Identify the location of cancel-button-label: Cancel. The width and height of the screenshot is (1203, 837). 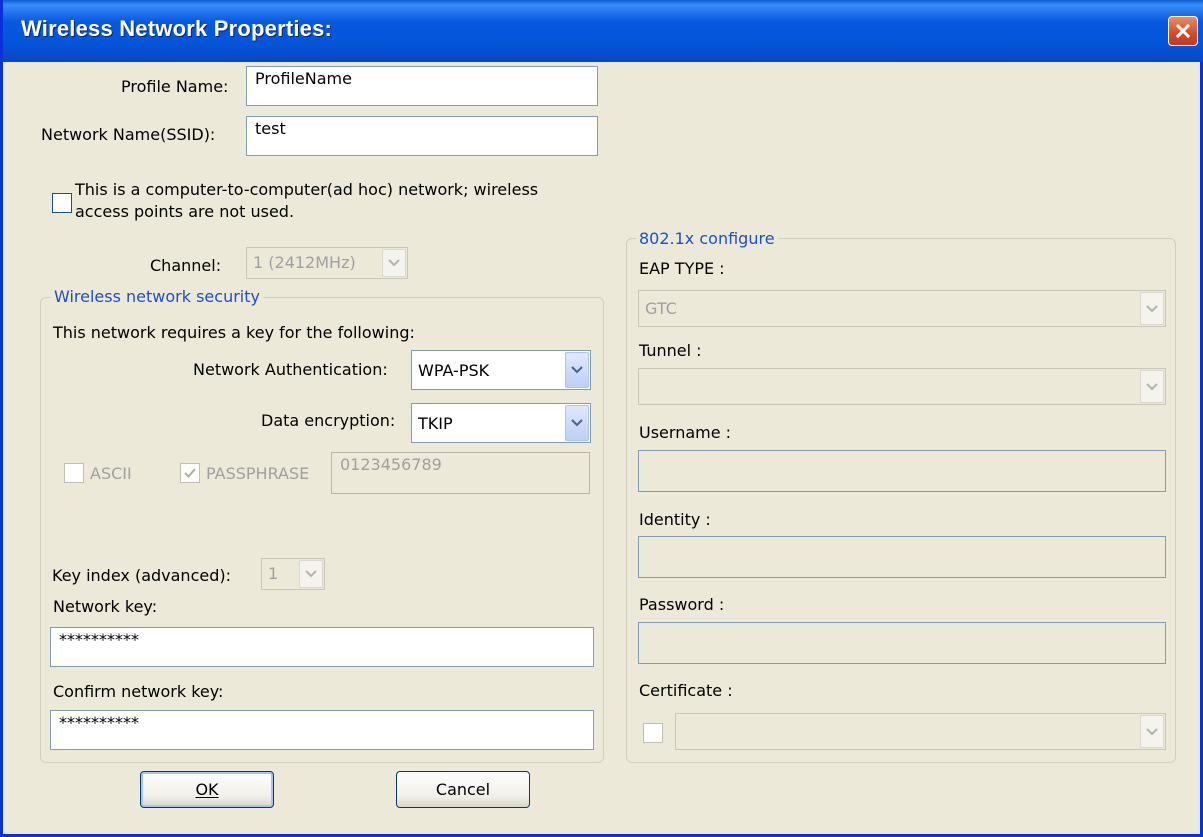
(463, 789).